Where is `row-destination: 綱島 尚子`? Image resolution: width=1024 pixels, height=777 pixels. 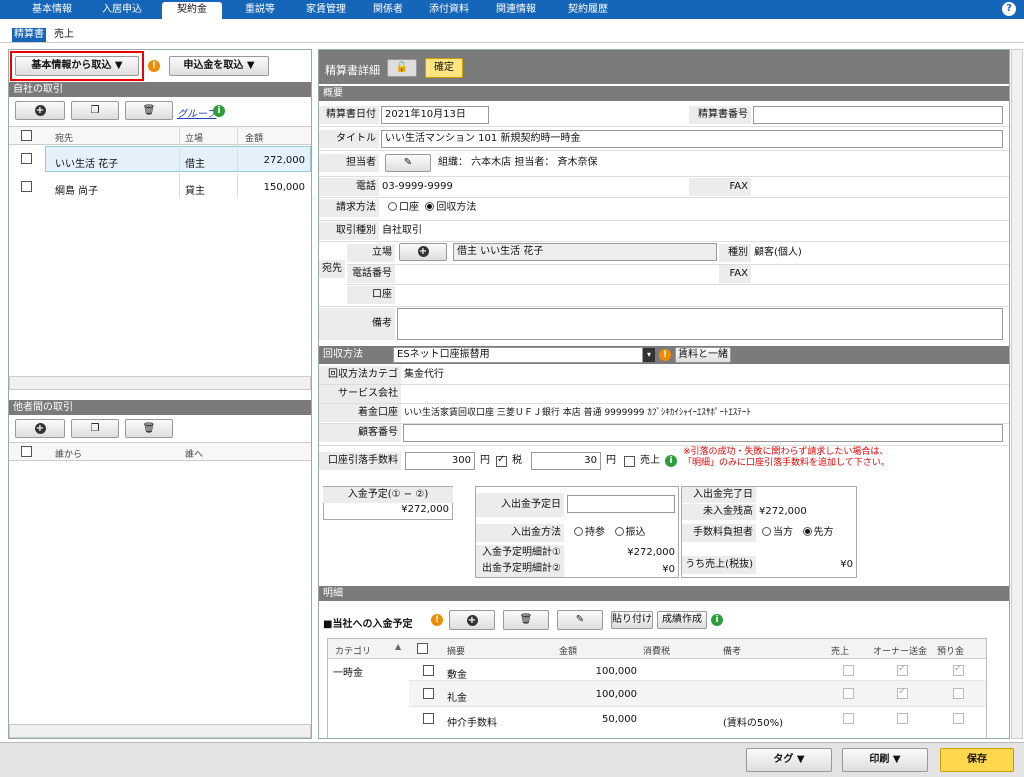 row-destination: 綱島 尚子 is located at coordinates (76, 189).